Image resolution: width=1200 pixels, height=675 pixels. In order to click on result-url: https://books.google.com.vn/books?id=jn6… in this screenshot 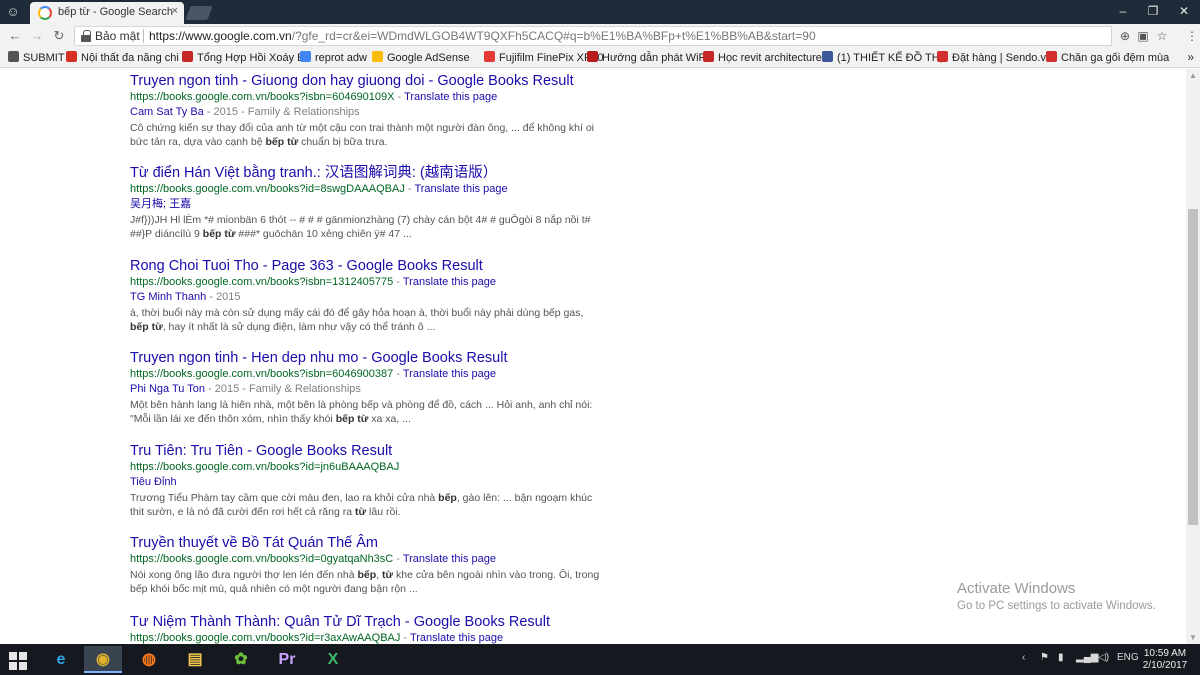, I will do `click(265, 467)`.